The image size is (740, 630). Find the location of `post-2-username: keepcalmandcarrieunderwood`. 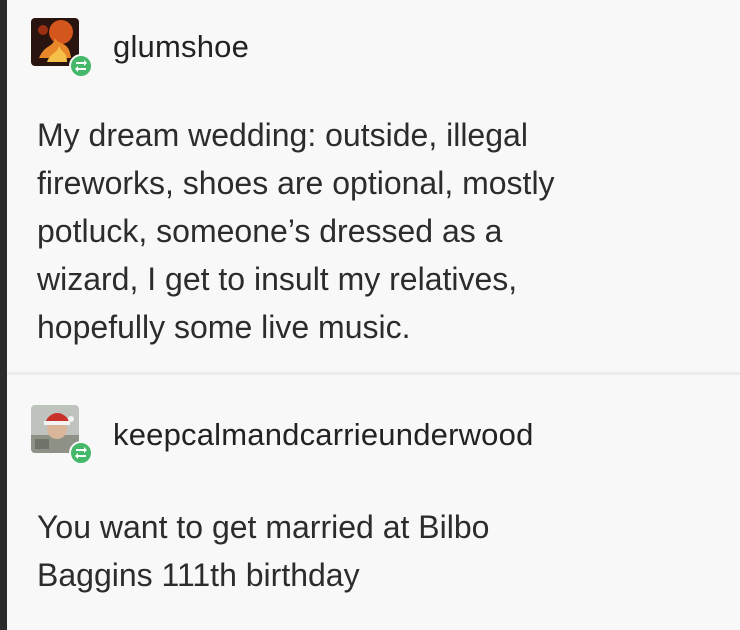

post-2-username: keepcalmandcarrieunderwood is located at coordinates (323, 435).